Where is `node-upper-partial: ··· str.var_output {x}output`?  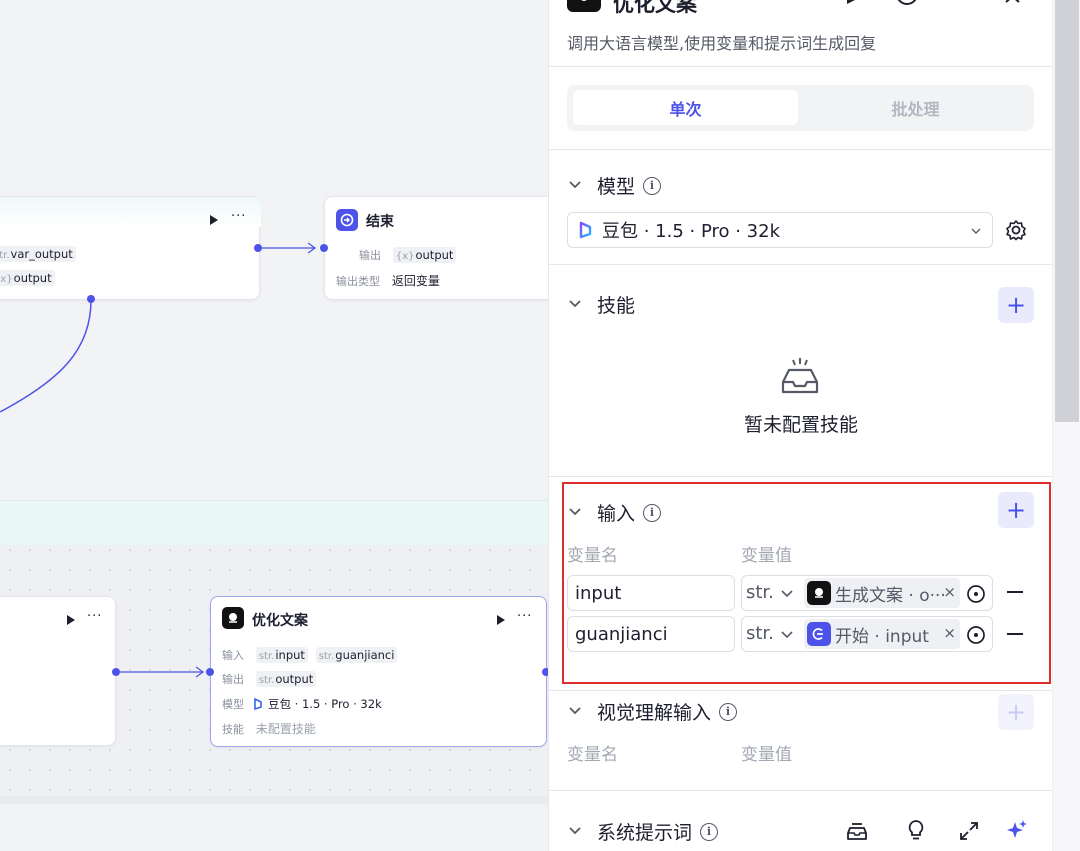 node-upper-partial: ··· str.var_output {x}output is located at coordinates (130, 248).